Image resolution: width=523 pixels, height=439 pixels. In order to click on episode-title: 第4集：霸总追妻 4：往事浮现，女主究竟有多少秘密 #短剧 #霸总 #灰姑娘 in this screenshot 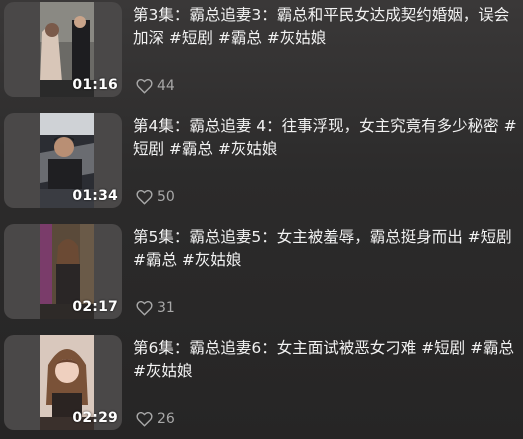, I will do `click(325, 138)`.